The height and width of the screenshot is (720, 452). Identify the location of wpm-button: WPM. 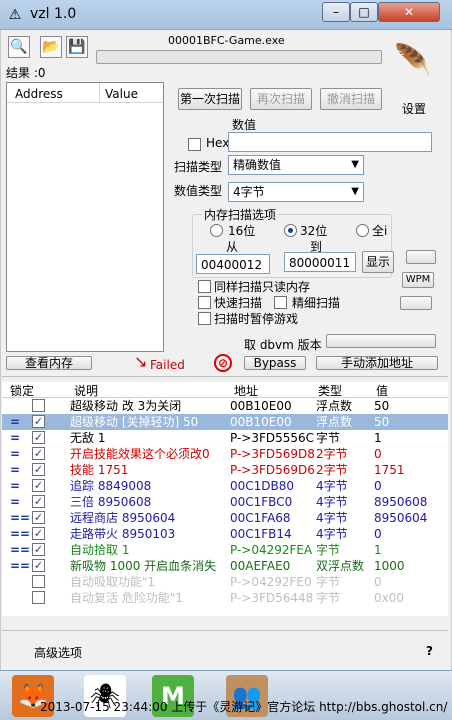
(418, 280).